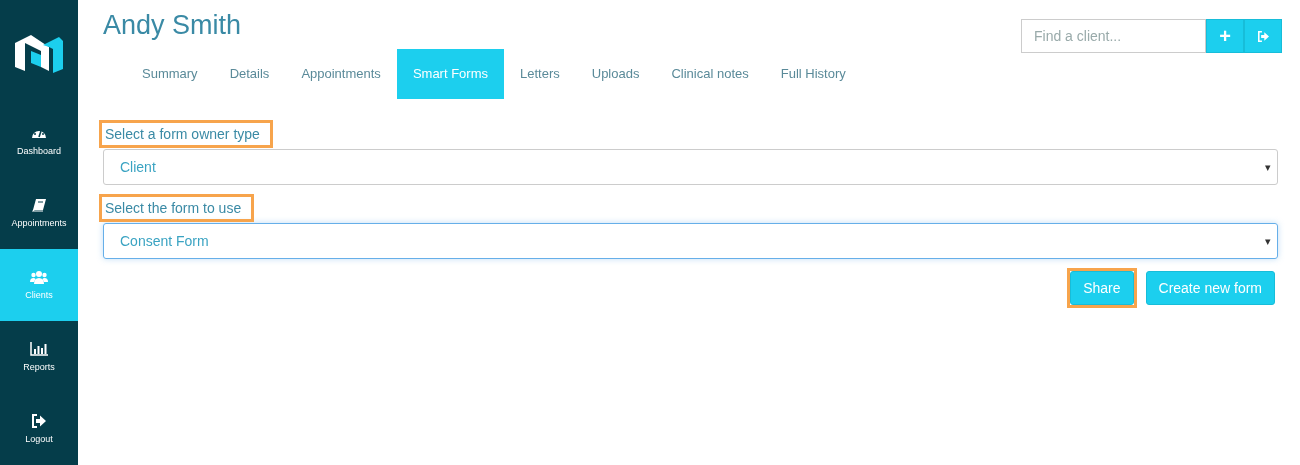 The height and width of the screenshot is (465, 1300). Describe the element at coordinates (39, 213) in the screenshot. I see `sidebar-item: Appointments` at that location.